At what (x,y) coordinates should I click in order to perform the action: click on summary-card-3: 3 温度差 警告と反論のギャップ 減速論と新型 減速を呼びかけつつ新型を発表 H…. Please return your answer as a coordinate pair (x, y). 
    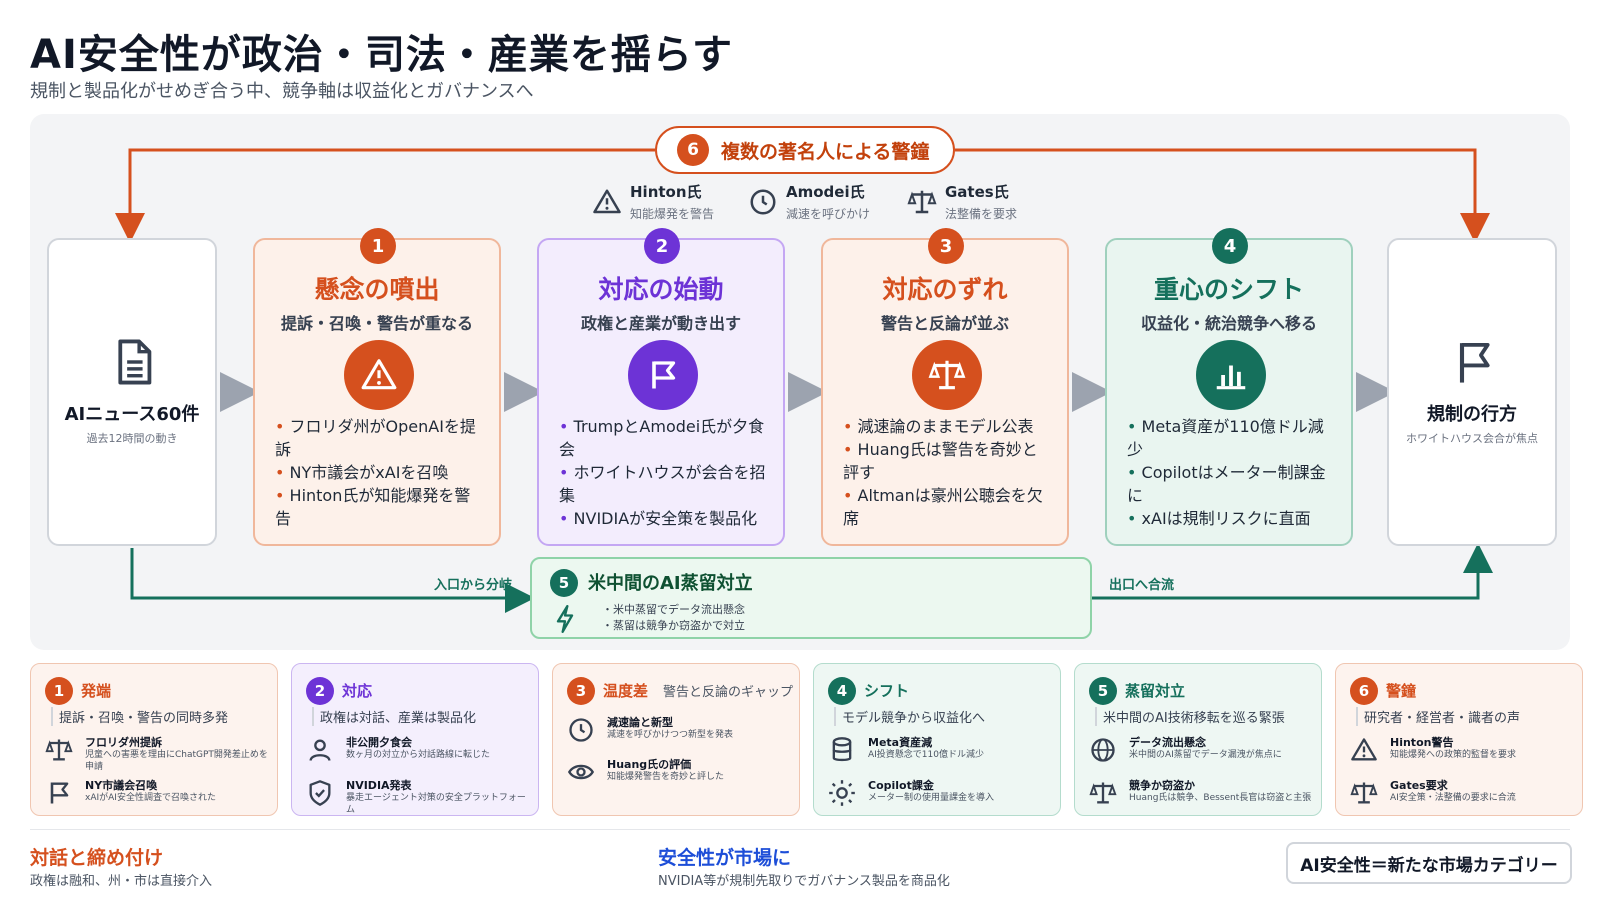
    Looking at the image, I should click on (676, 739).